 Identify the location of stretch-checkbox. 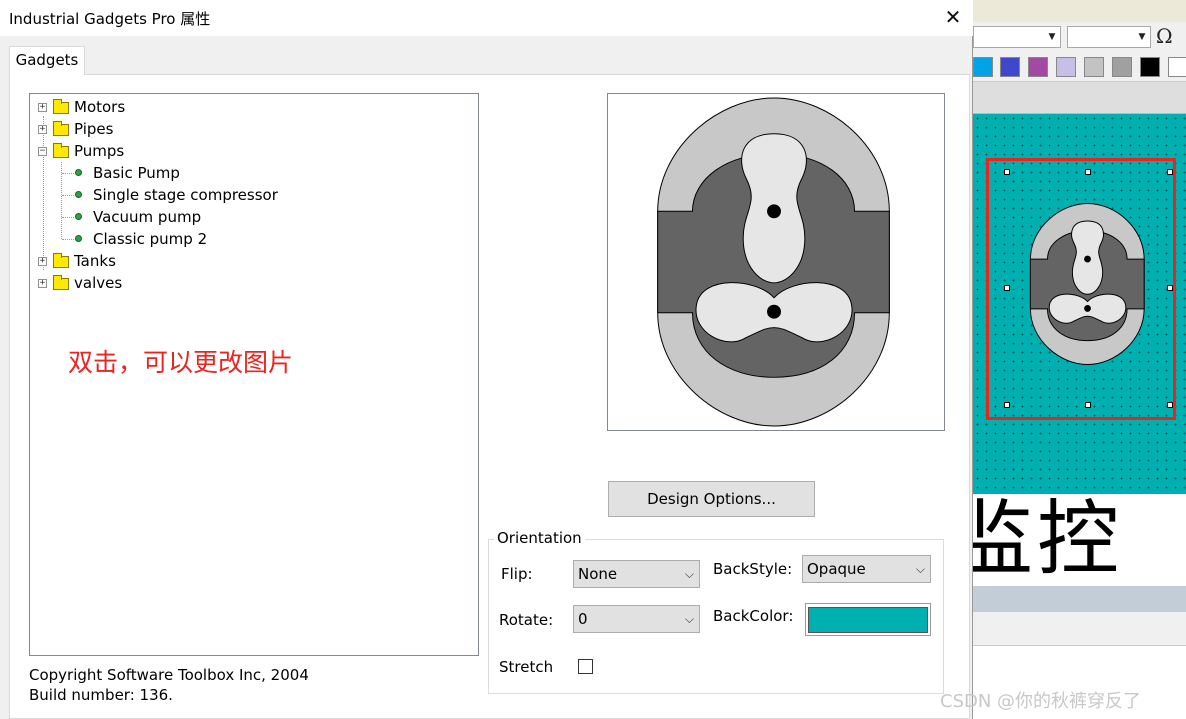
(585, 666).